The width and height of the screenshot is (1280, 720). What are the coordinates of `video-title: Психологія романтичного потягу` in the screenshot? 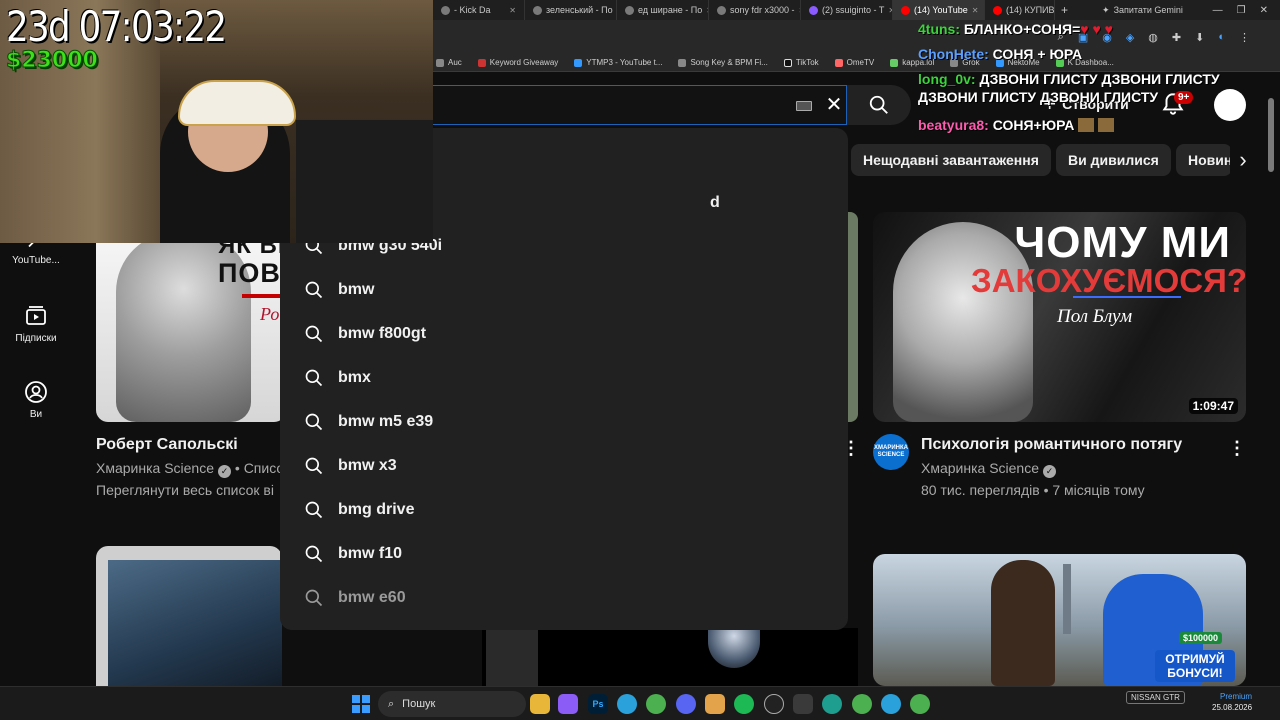 It's located at (1051, 445).